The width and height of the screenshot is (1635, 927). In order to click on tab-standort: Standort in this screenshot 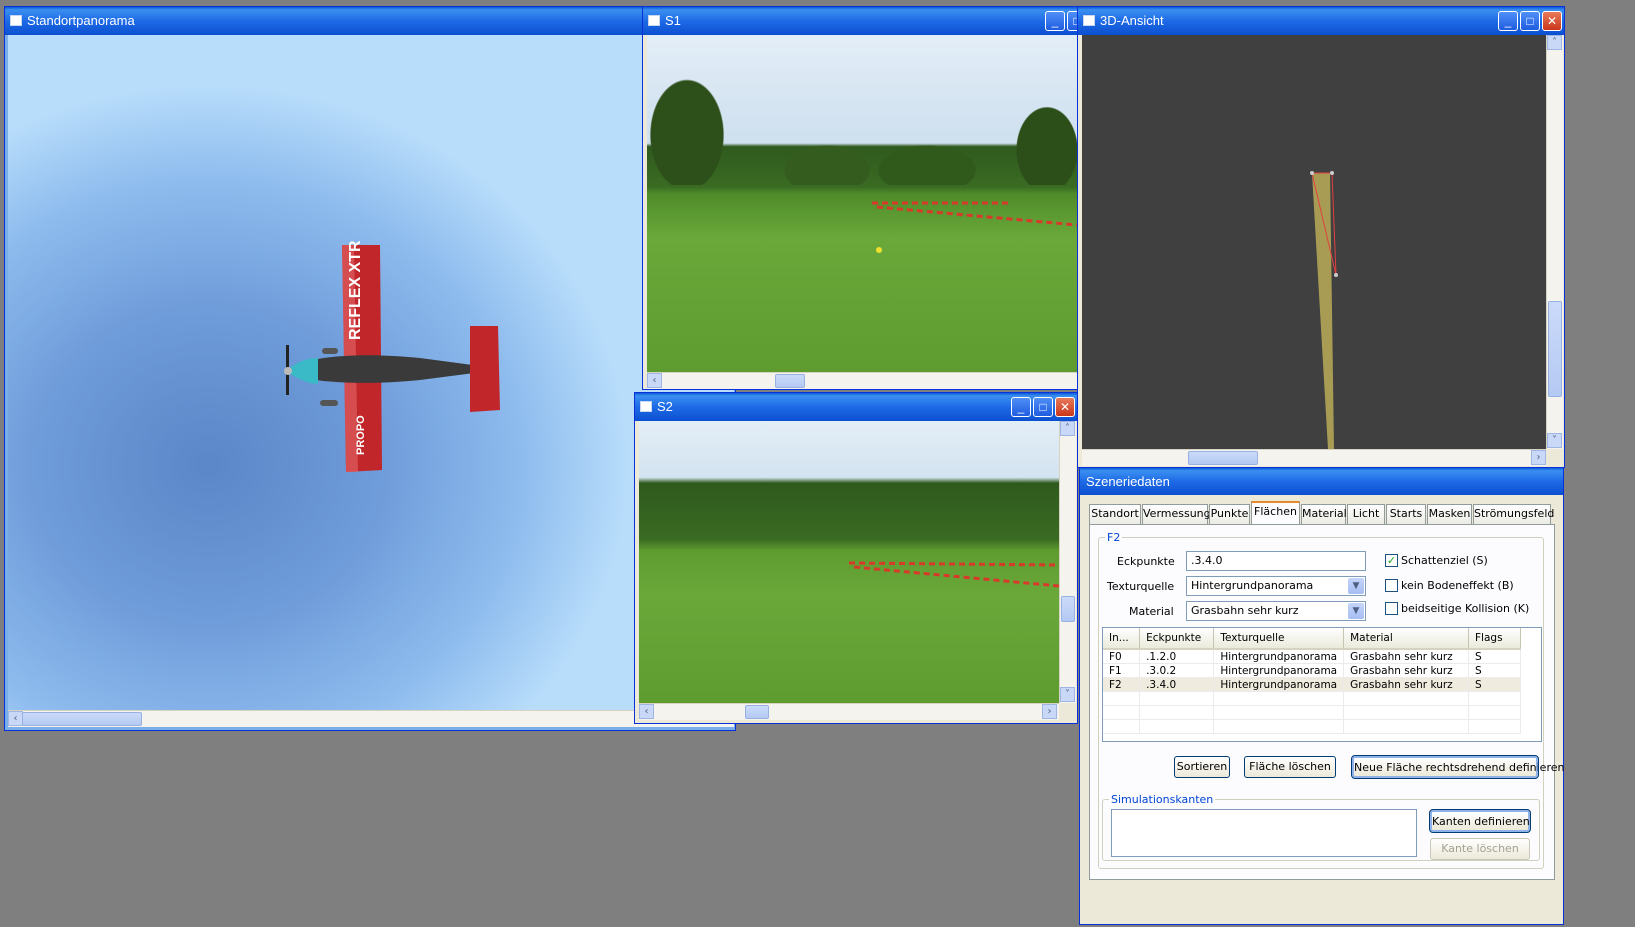, I will do `click(1115, 514)`.